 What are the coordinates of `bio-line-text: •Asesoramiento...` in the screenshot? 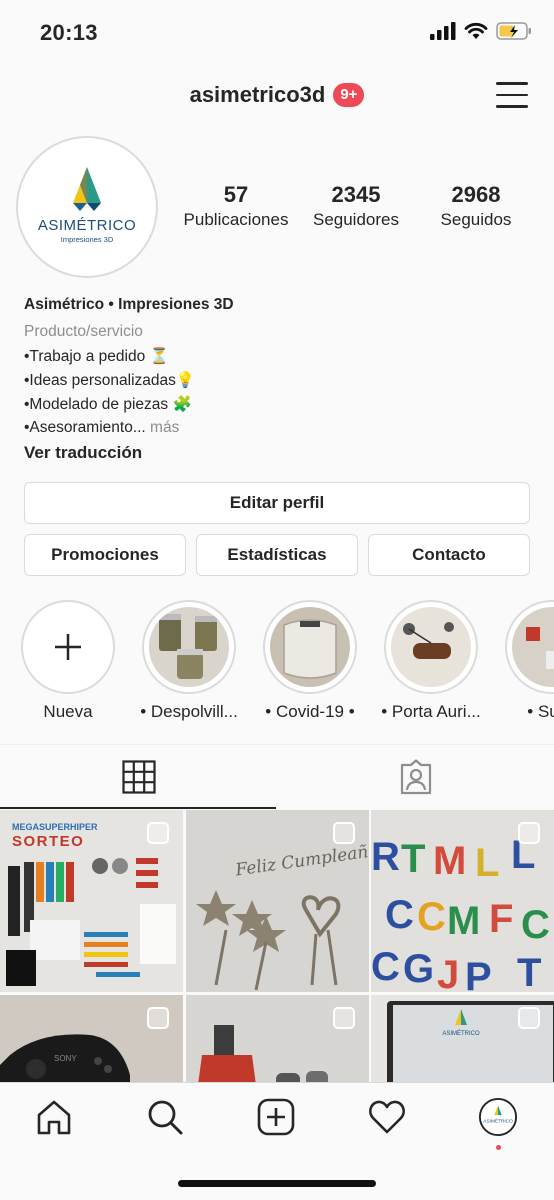 It's located at (85, 427).